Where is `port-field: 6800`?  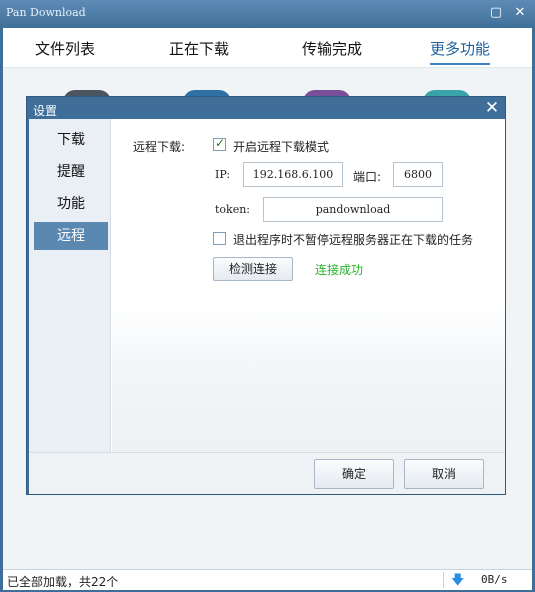 port-field: 6800 is located at coordinates (418, 174).